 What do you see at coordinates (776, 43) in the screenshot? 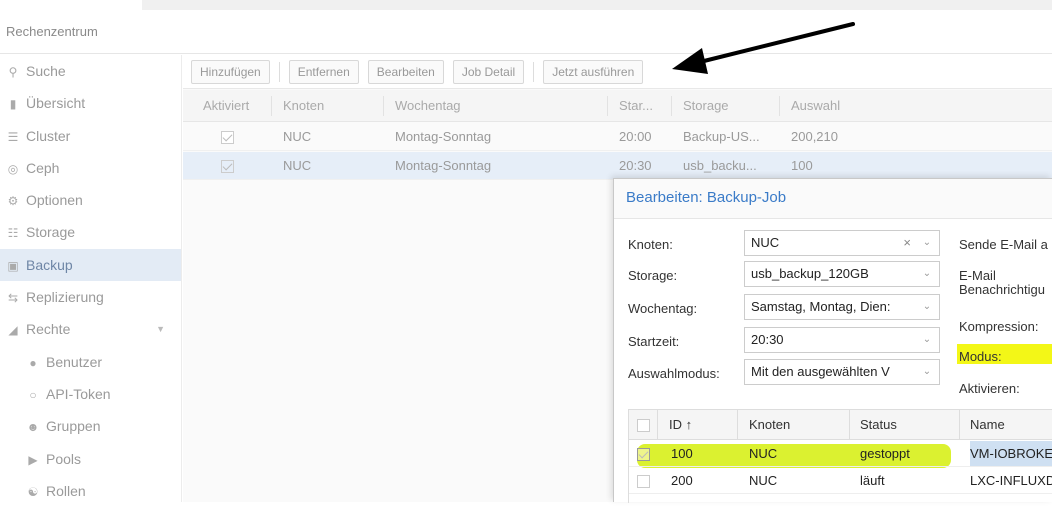
I see `arrow-shaft` at bounding box center [776, 43].